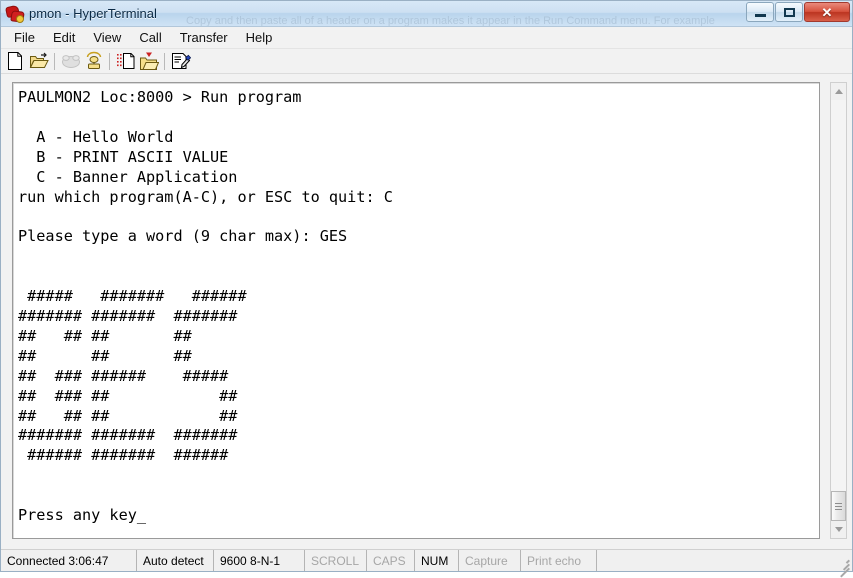  I want to click on maximize-button, so click(789, 12).